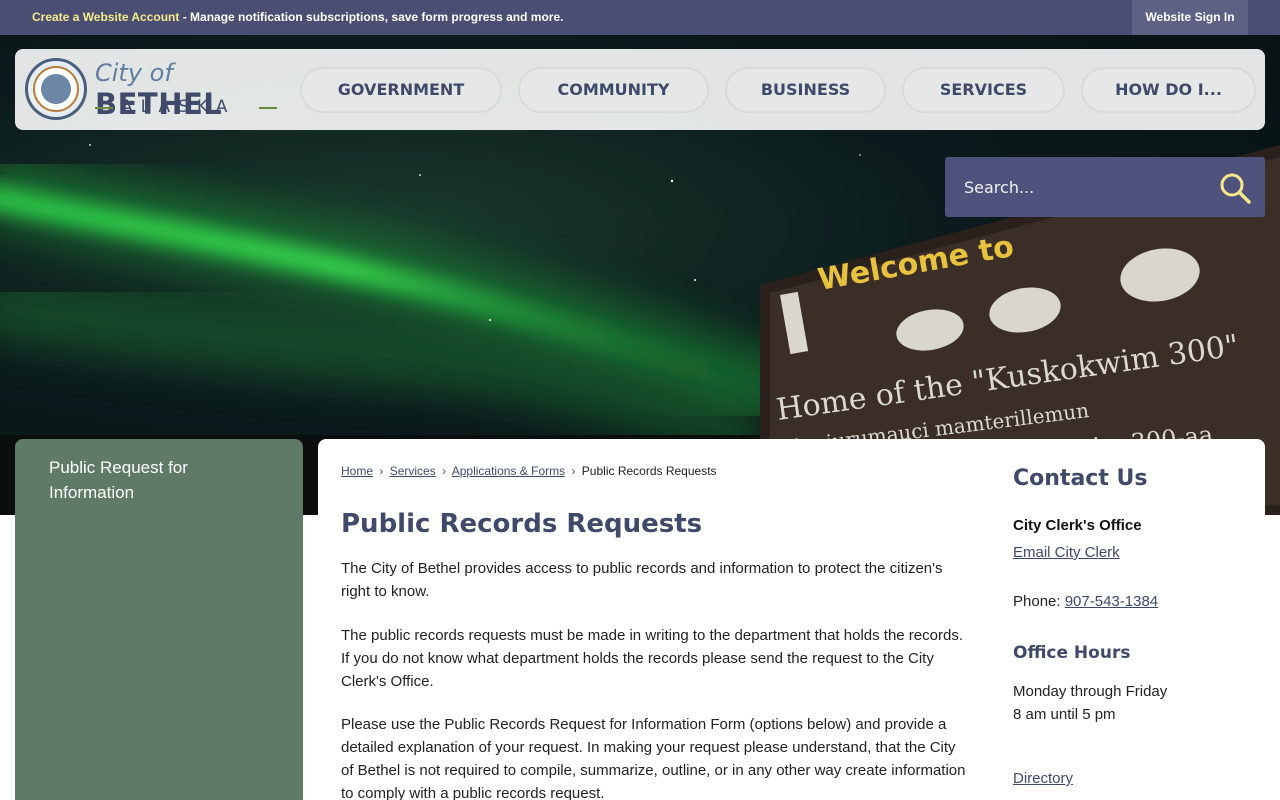  Describe the element at coordinates (413, 471) in the screenshot. I see `breadcrumb-services: Services` at that location.